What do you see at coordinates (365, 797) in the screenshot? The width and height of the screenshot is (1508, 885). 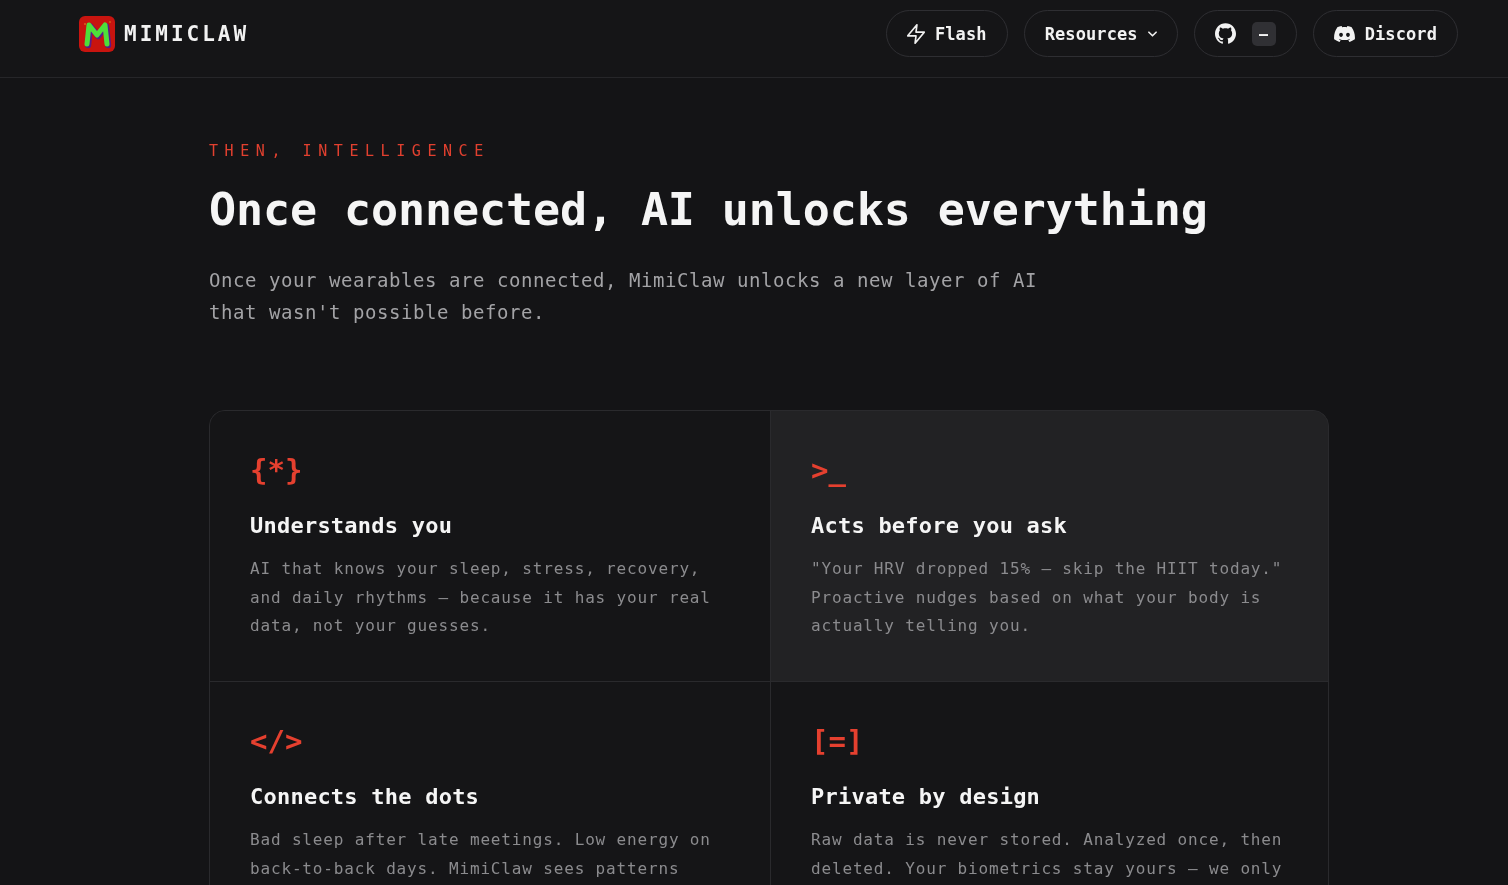 I see `feature-title: Connects the dots` at bounding box center [365, 797].